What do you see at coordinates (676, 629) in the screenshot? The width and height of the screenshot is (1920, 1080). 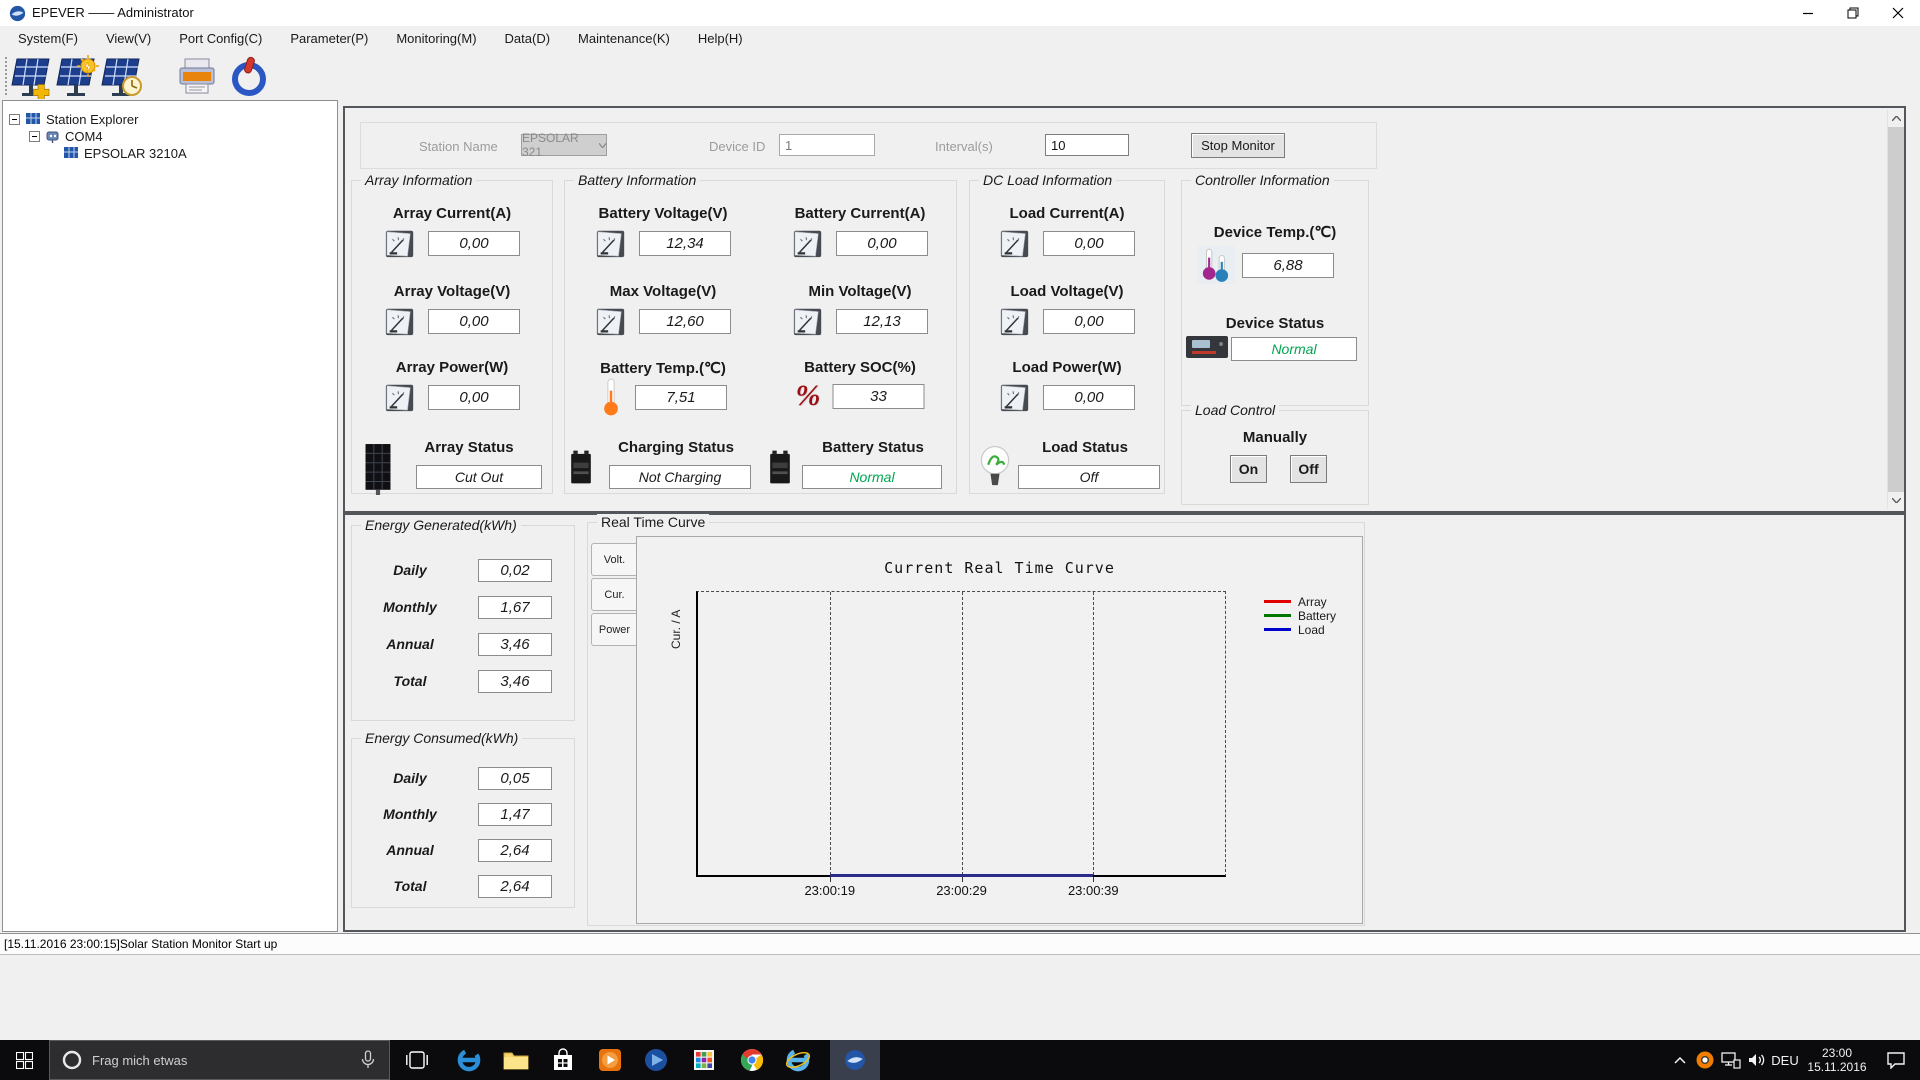 I see `chart-y-axis-label: Cur. / A` at bounding box center [676, 629].